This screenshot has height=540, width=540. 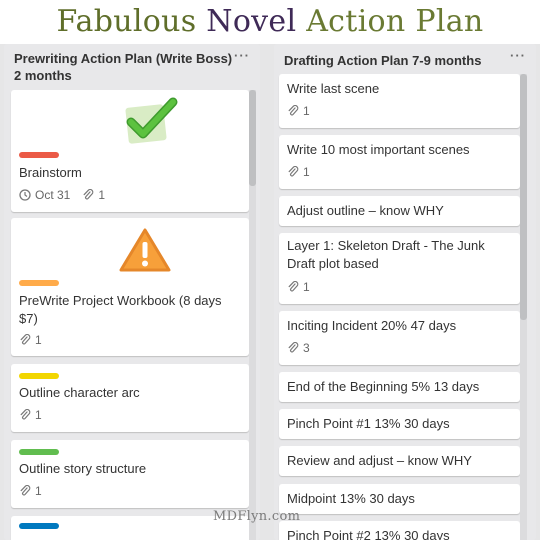 I want to click on card-label-green, so click(x=39, y=452).